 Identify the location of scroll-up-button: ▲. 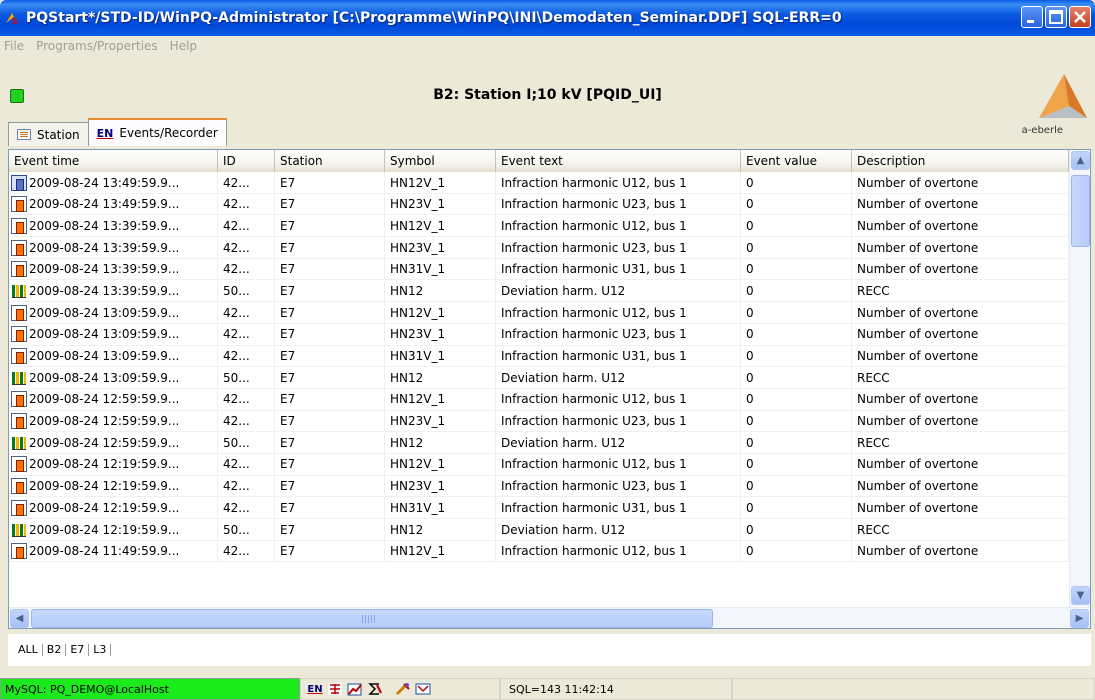
(1080, 160).